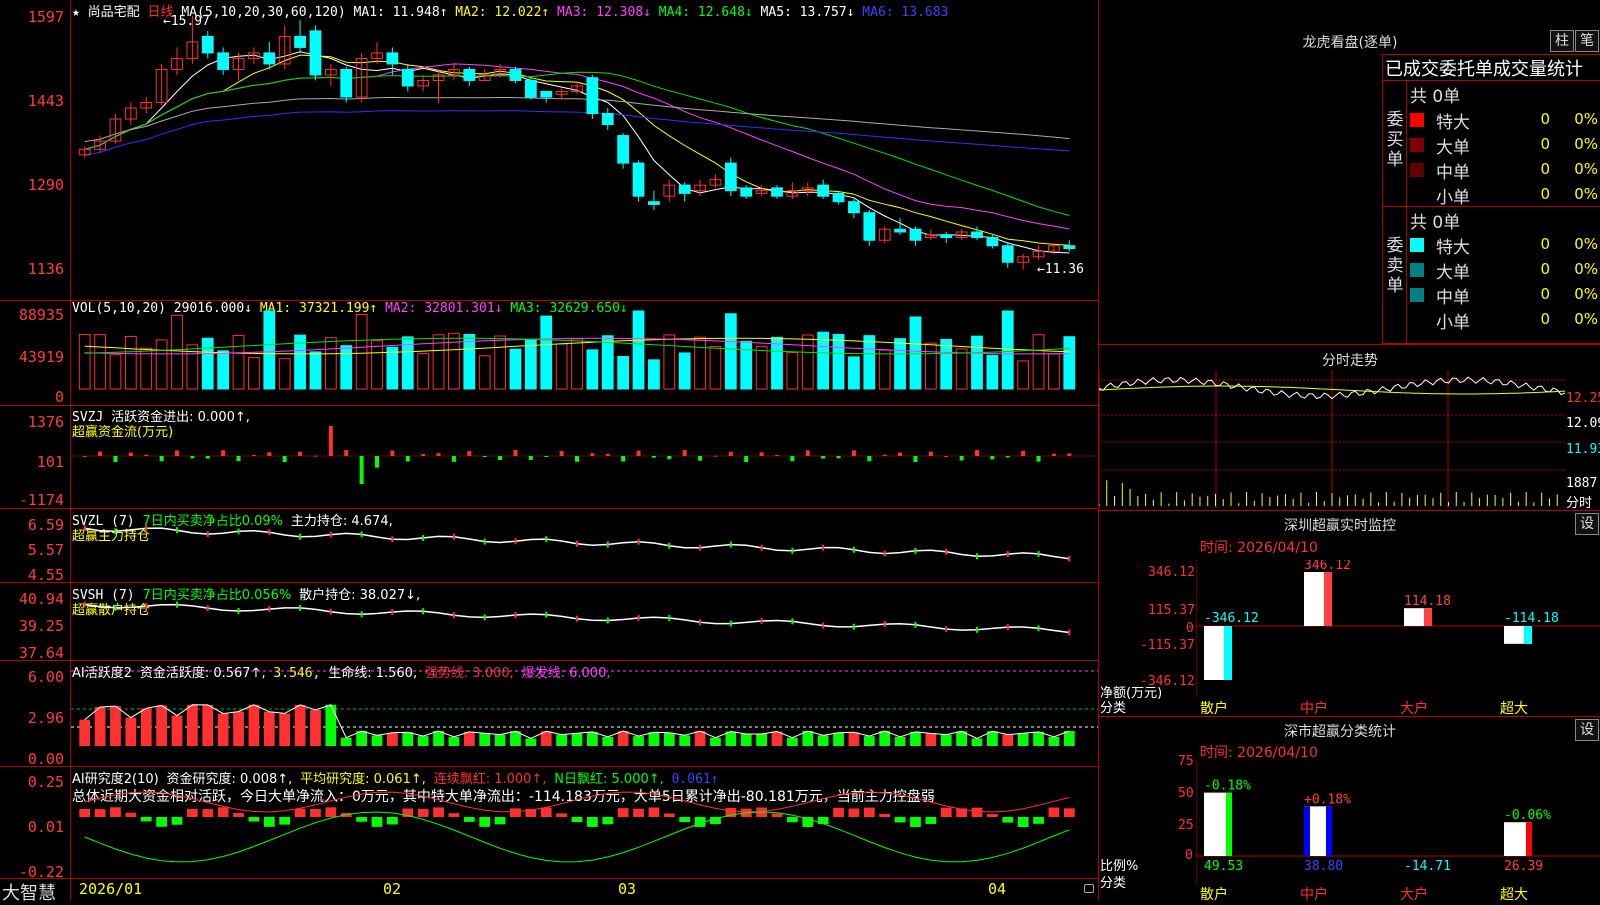 The image size is (1600, 905). Describe the element at coordinates (1113, 708) in the screenshot. I see `sz-xlabel: 分类` at that location.